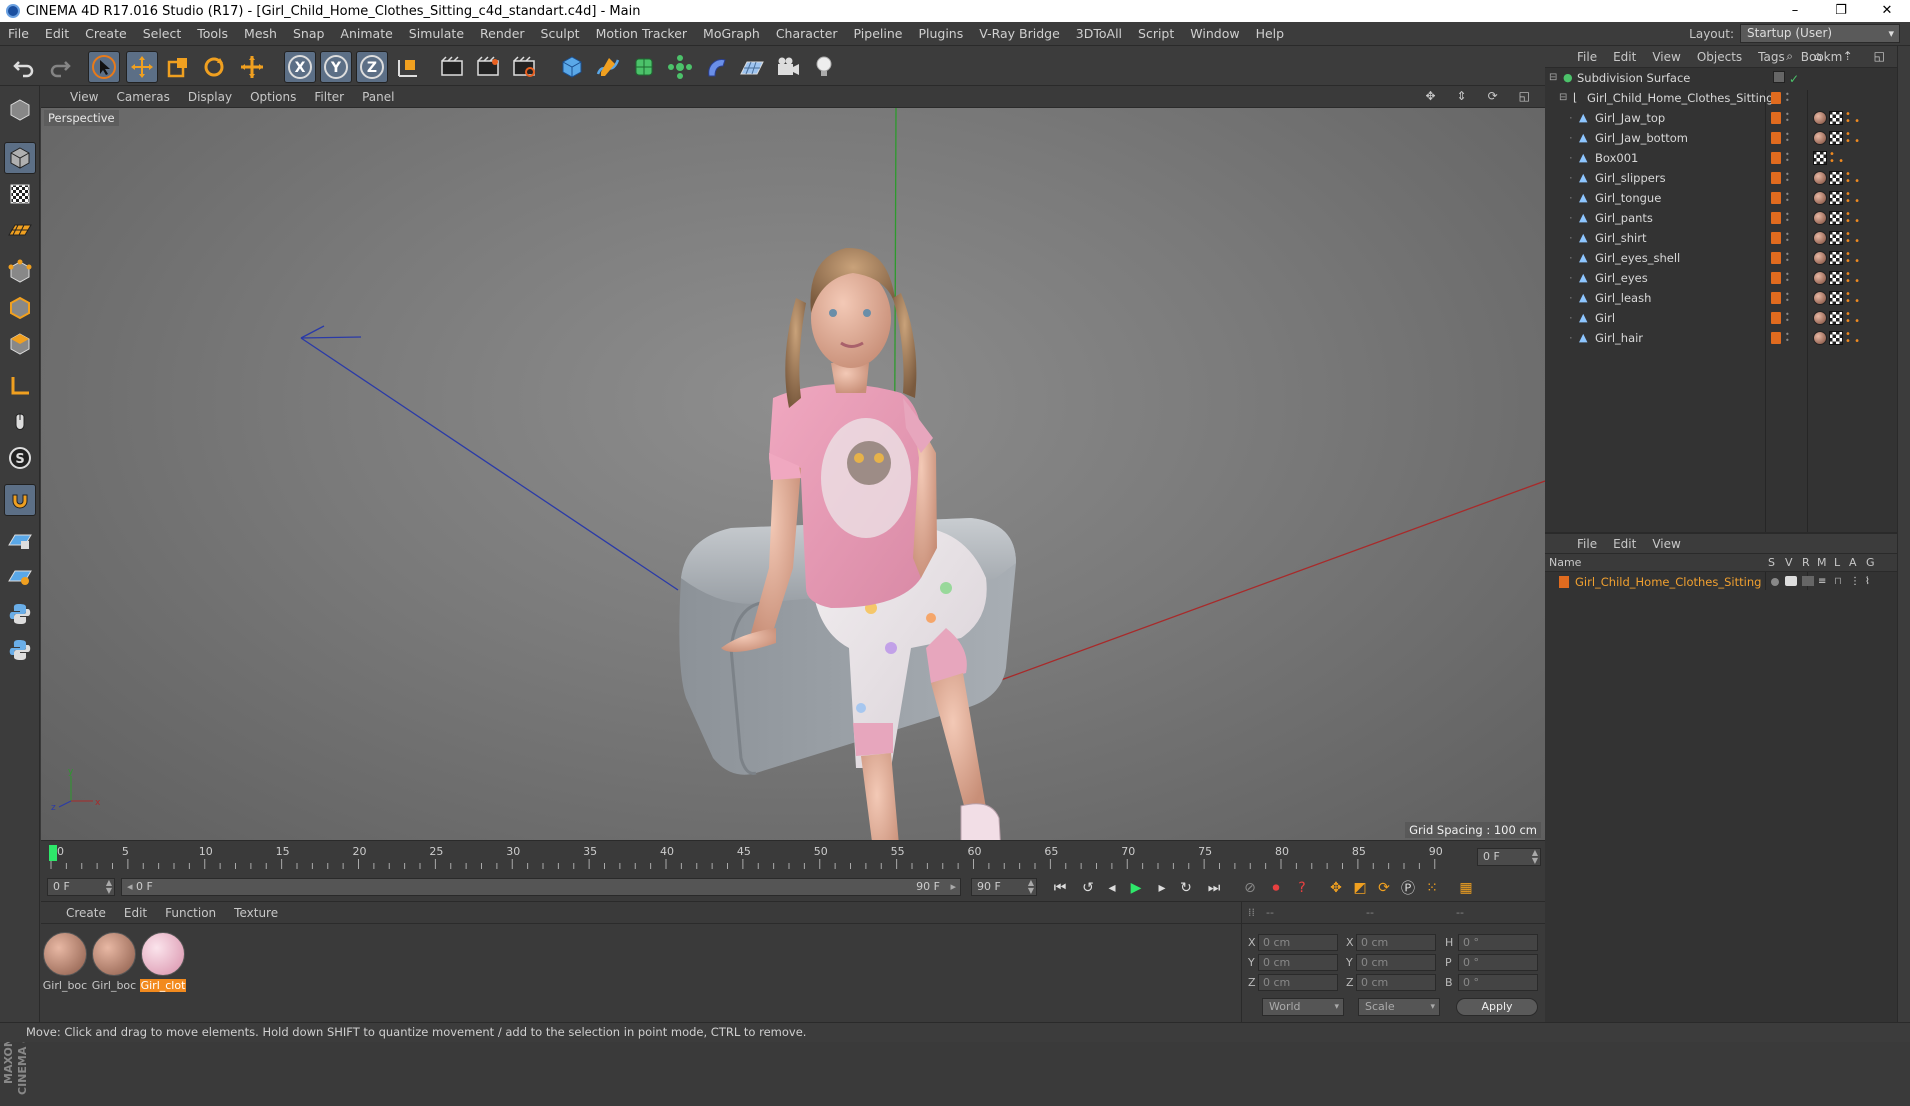 The width and height of the screenshot is (1910, 1106). Describe the element at coordinates (81, 118) in the screenshot. I see `viewport-camera-label: Perspective` at that location.